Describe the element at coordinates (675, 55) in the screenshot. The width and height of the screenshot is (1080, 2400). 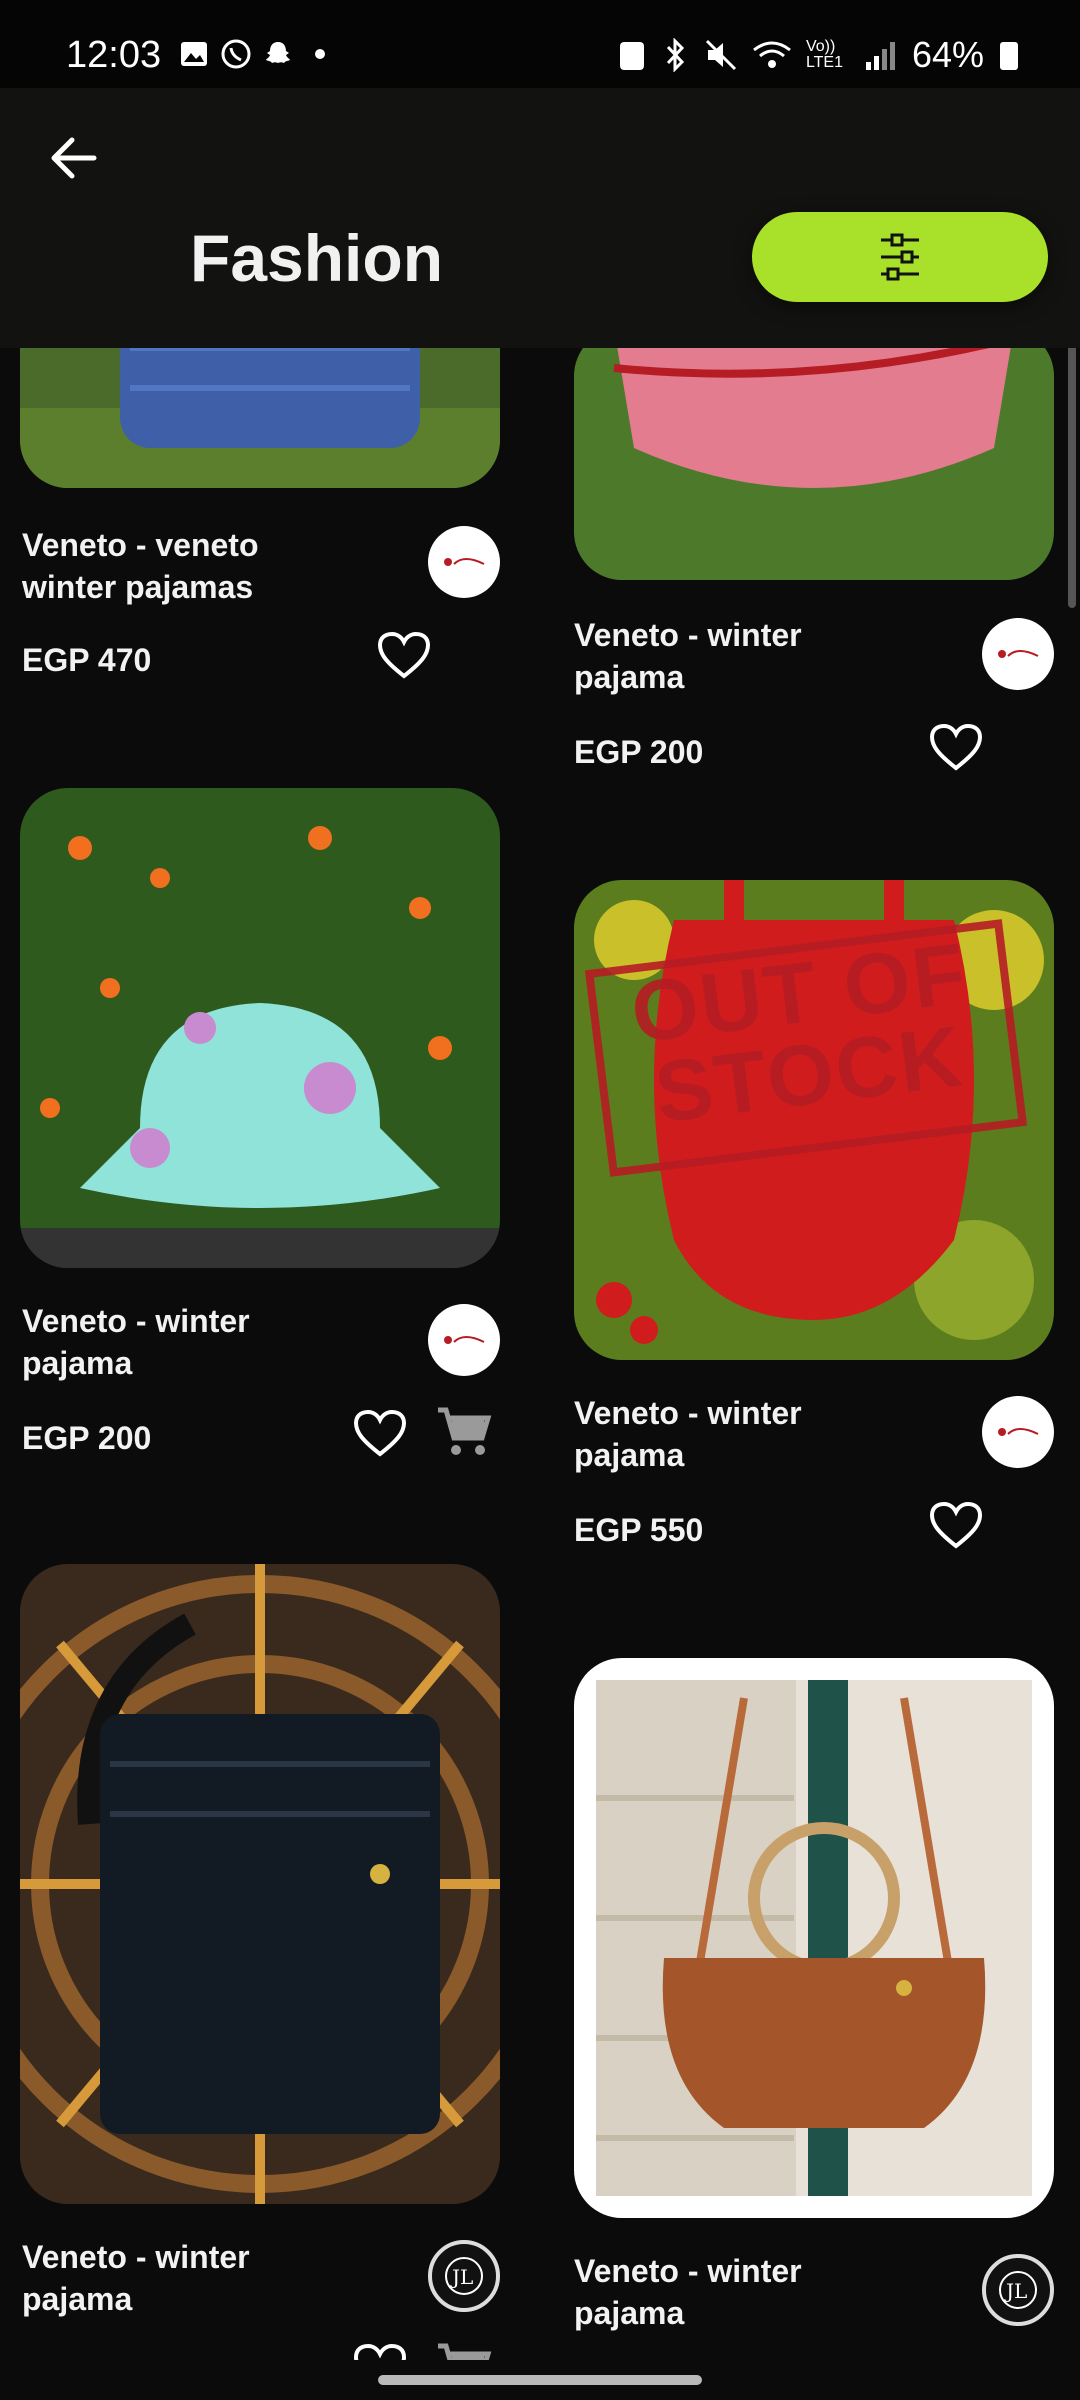
I see `bluetooth-icon` at that location.